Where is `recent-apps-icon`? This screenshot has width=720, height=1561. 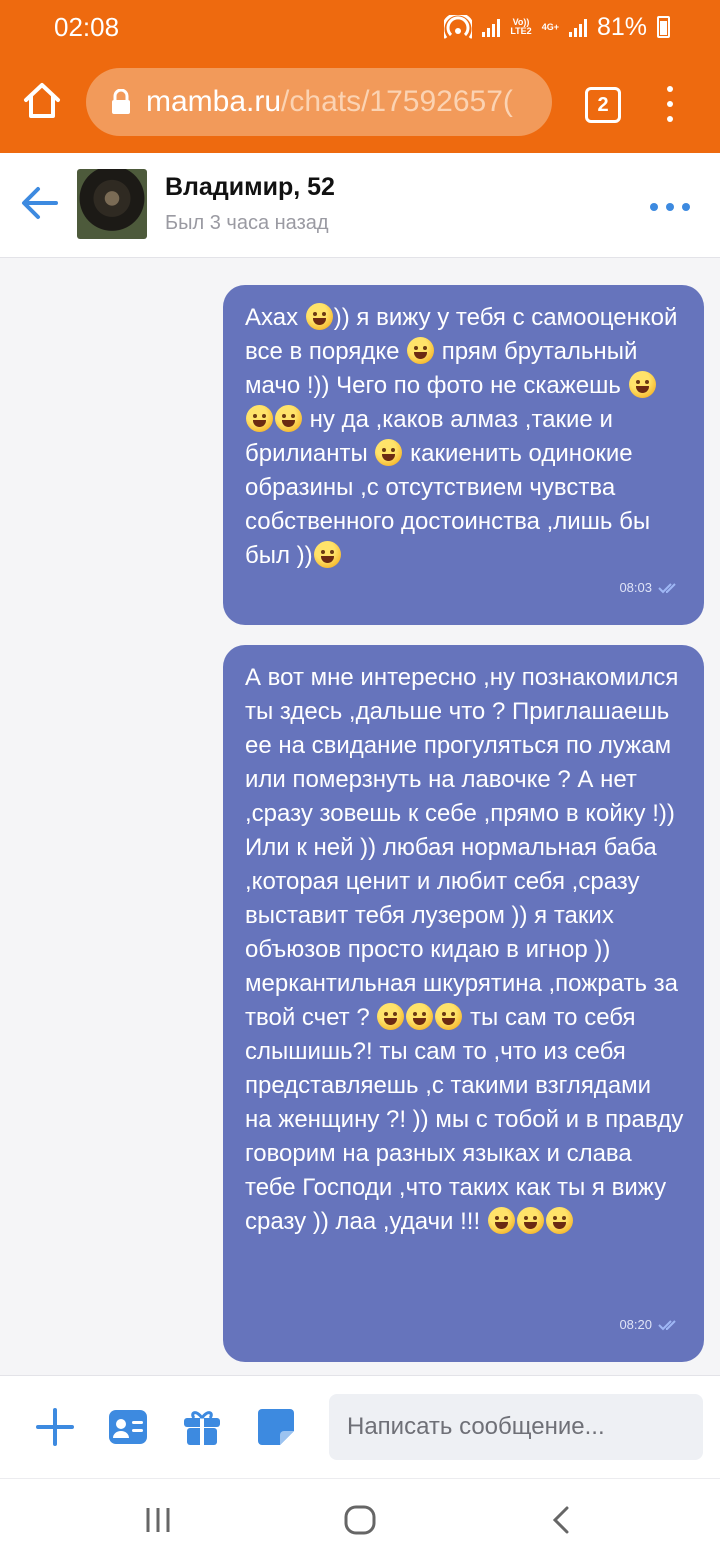 recent-apps-icon is located at coordinates (158, 1520).